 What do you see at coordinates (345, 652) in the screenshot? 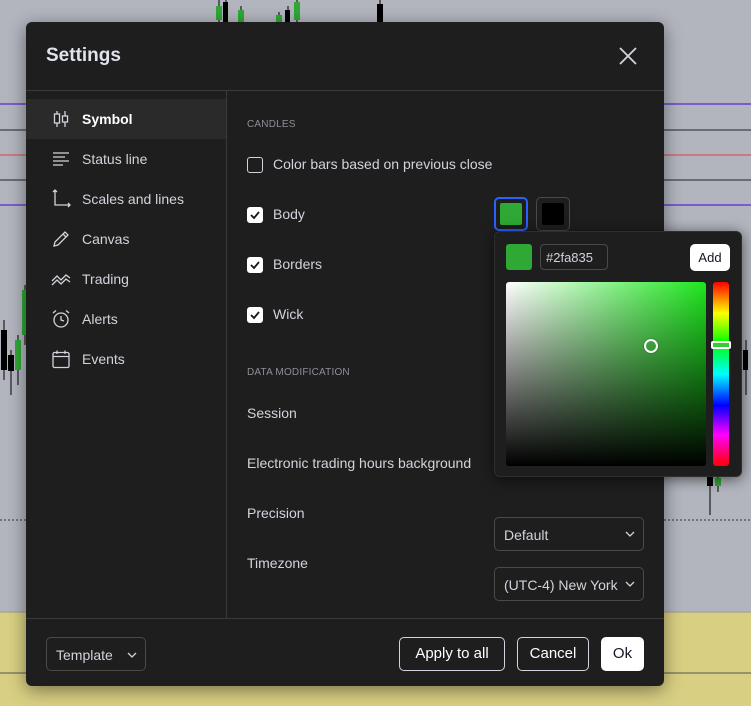
I see `dialog-footer: Template Apply to all Cancel Ok` at bounding box center [345, 652].